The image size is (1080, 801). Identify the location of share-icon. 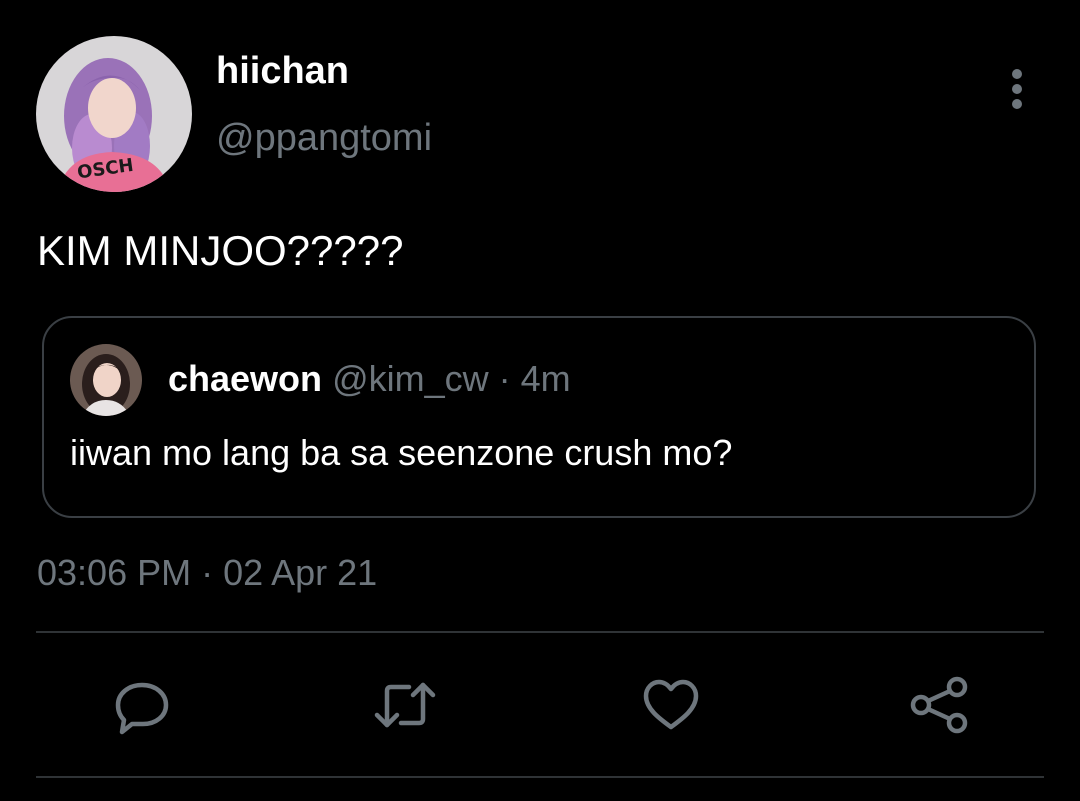
(939, 705).